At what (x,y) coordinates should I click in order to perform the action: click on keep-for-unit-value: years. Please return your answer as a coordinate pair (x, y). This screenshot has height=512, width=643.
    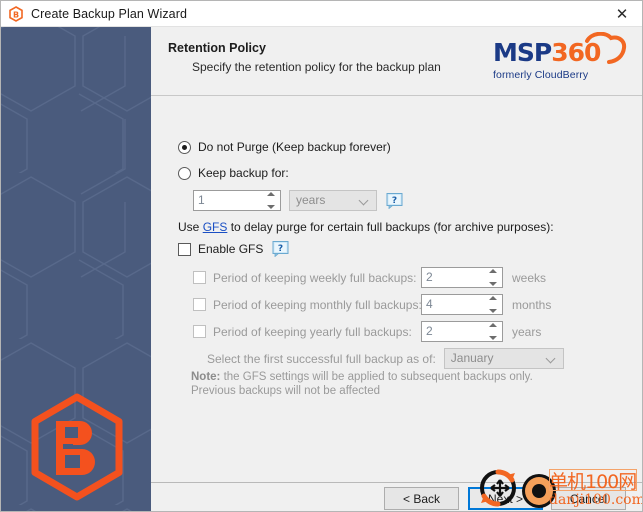
    Looking at the image, I should click on (311, 200).